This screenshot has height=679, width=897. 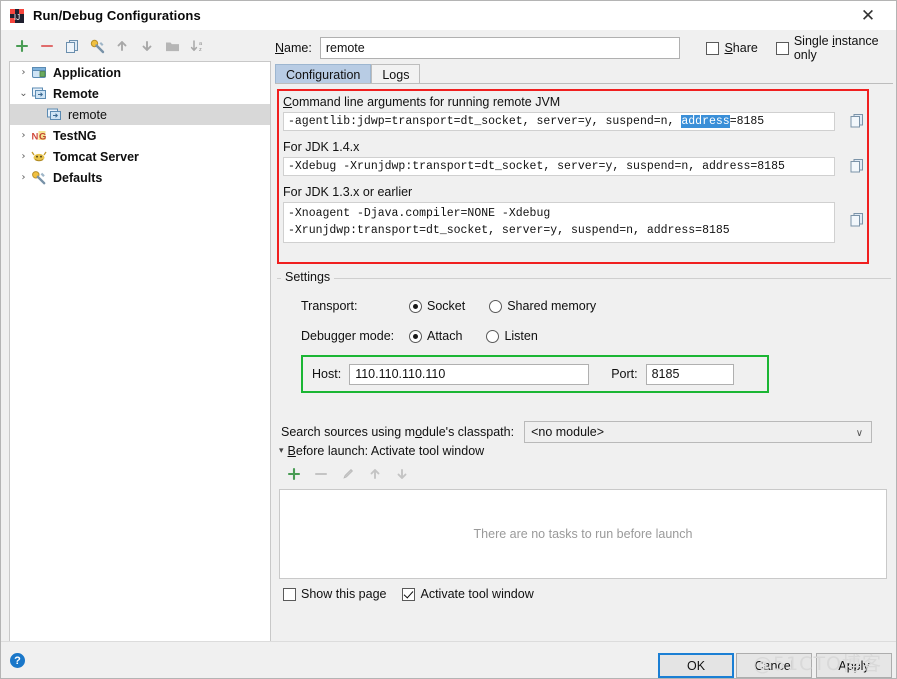 What do you see at coordinates (348, 192) in the screenshot?
I see `jdk13-label: For JDK 1.3.x or earlier` at bounding box center [348, 192].